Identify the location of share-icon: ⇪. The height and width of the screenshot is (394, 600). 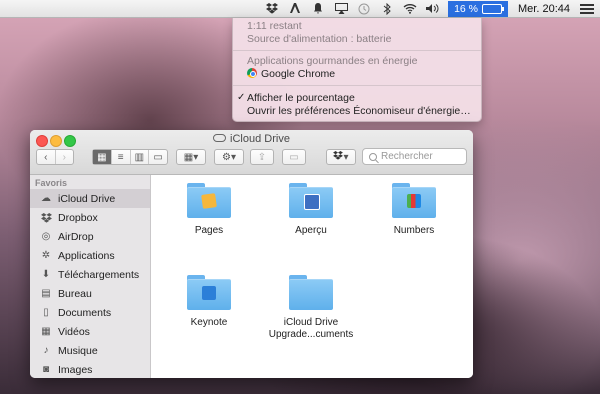
(262, 157).